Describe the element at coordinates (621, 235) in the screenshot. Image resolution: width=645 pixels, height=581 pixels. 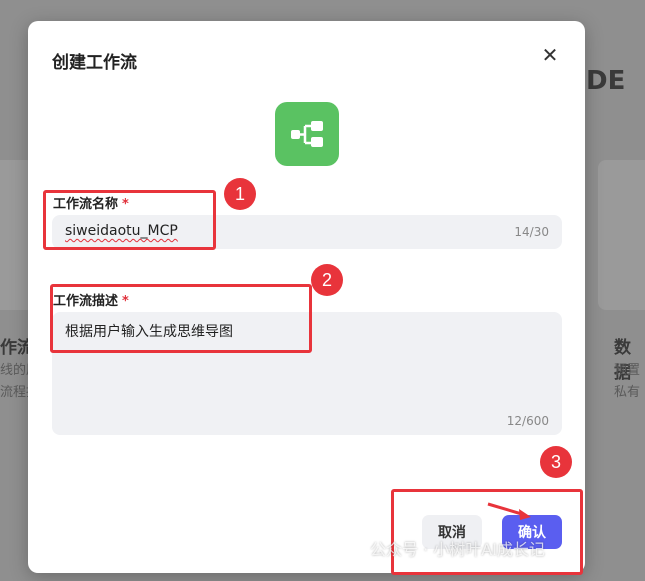
I see `background-card-right` at that location.